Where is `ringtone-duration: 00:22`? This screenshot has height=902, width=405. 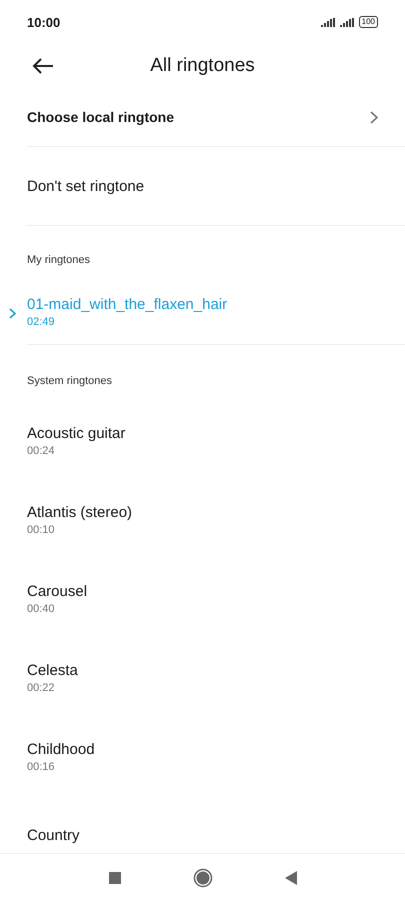
ringtone-duration: 00:22 is located at coordinates (41, 688).